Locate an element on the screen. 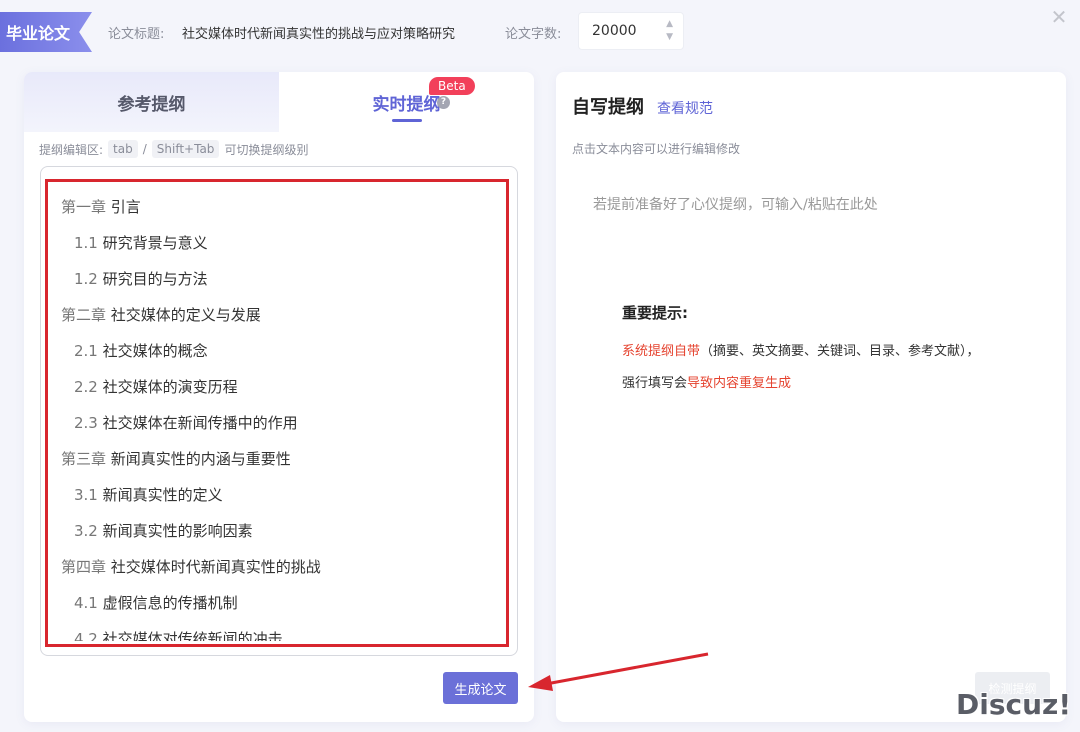  wordcount-value: 20000 is located at coordinates (614, 31).